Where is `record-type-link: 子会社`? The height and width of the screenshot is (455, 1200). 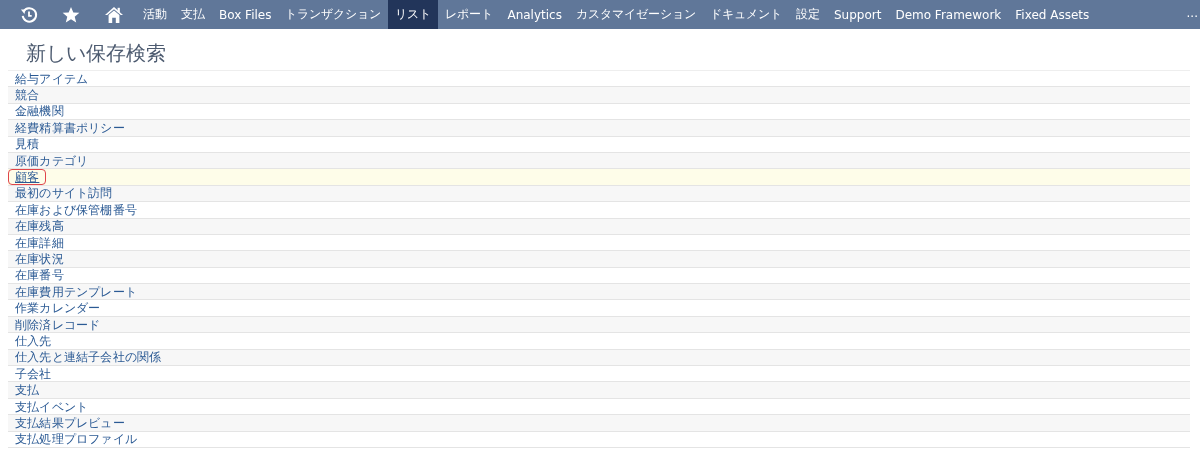
record-type-link: 子会社 is located at coordinates (33, 373).